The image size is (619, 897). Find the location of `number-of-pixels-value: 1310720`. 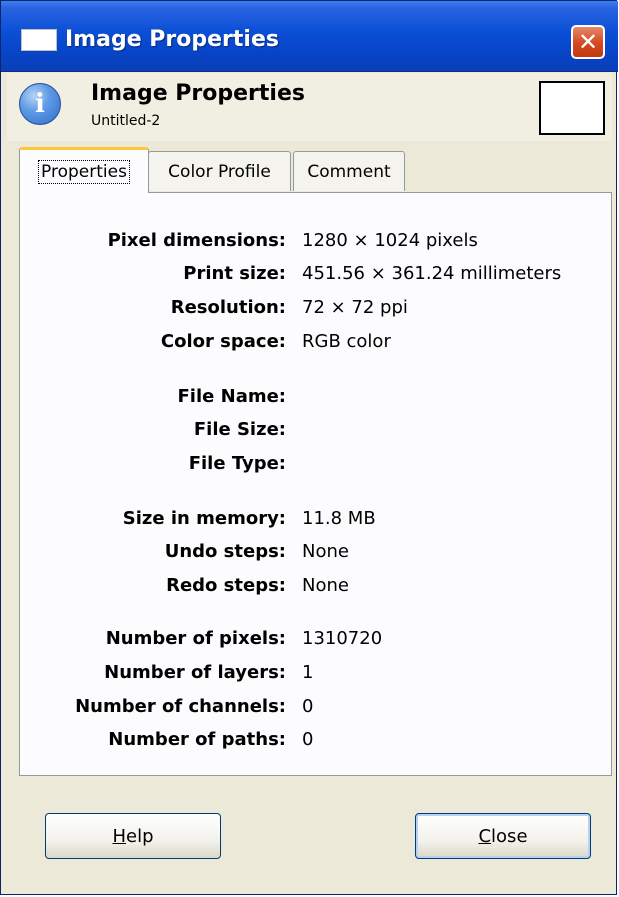

number-of-pixels-value: 1310720 is located at coordinates (342, 638).